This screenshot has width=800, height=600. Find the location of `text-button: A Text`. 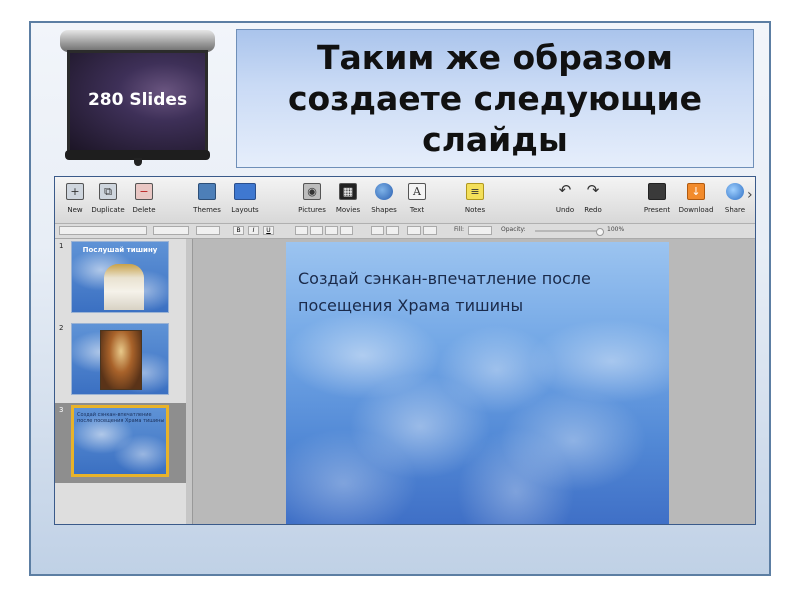

text-button: A Text is located at coordinates (417, 202).